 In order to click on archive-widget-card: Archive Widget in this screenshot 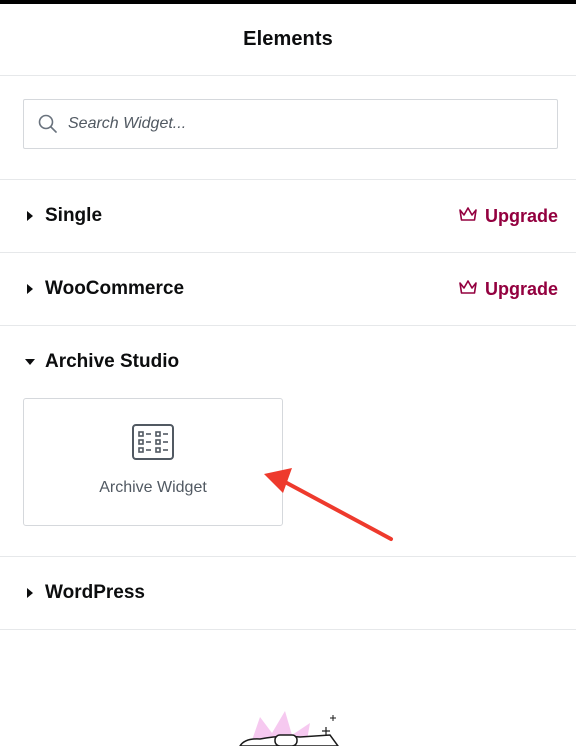, I will do `click(153, 462)`.